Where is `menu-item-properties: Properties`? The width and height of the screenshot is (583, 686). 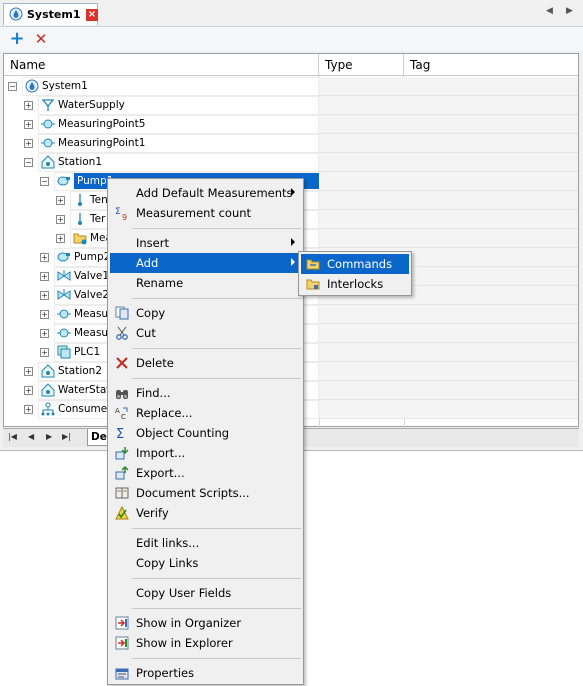
menu-item-properties: Properties is located at coordinates (205, 673).